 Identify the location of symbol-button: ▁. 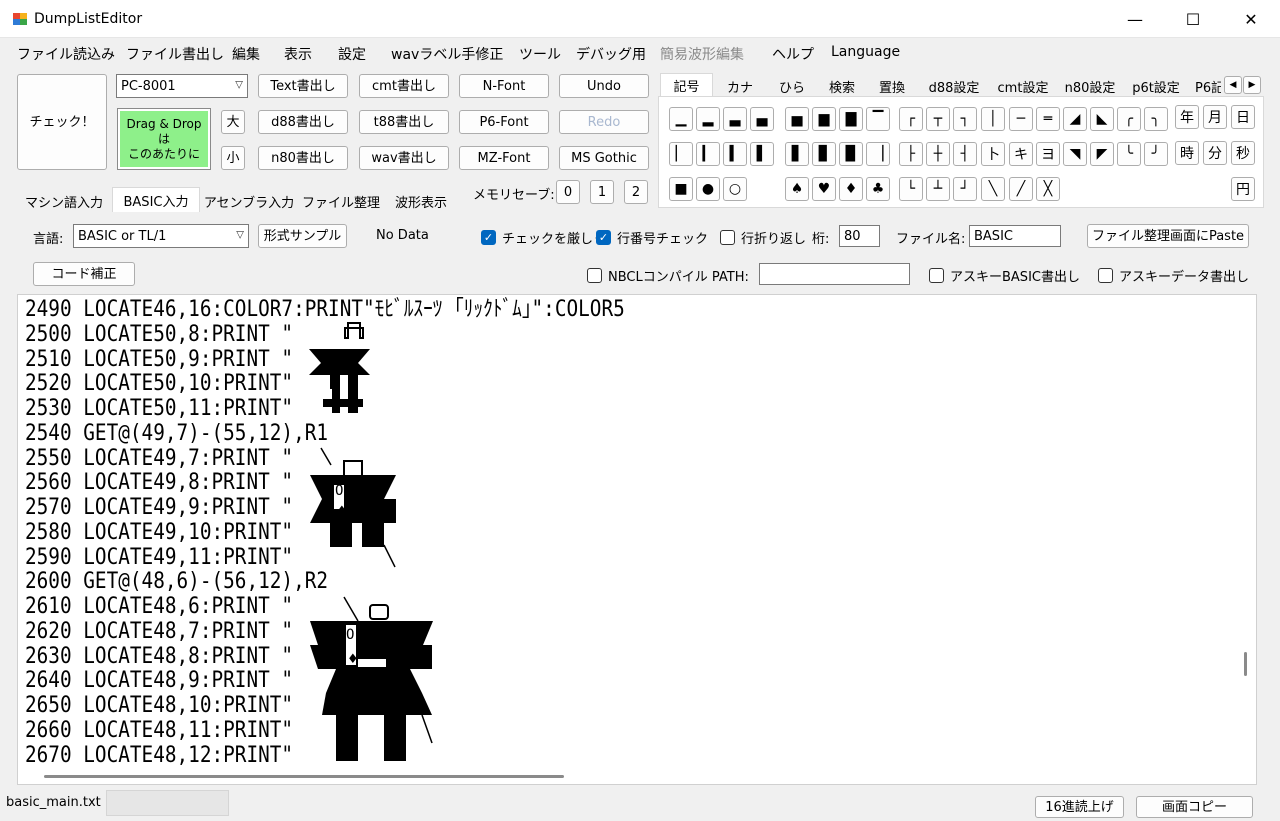
(681, 119).